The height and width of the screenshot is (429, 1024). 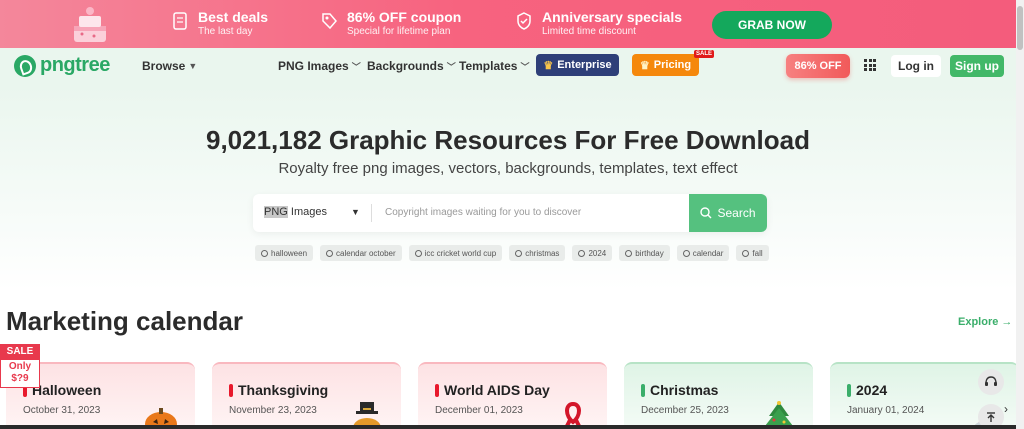 I want to click on calendar-card-thanksgiving: Thanksgiving November 23, 2023, so click(x=306, y=395).